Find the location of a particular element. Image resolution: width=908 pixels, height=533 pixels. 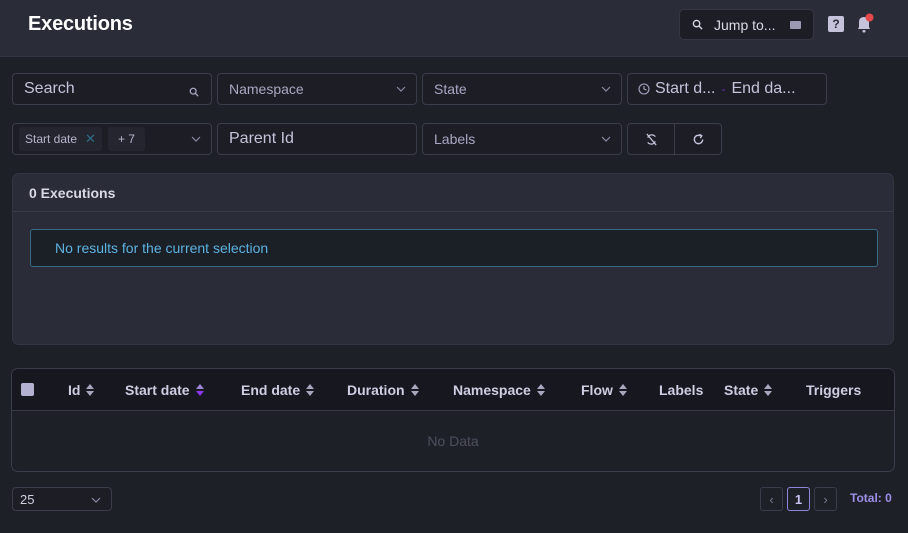

more-columns-chip: + 7 is located at coordinates (126, 139).